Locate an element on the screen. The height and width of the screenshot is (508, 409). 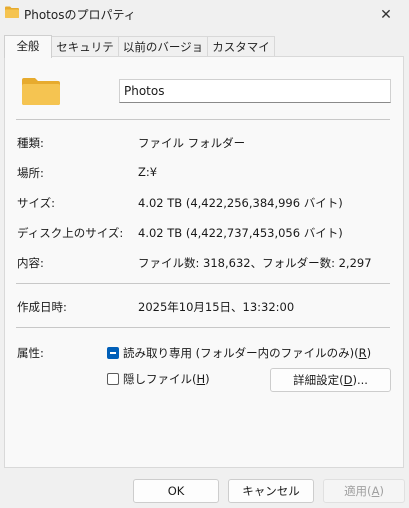
cancel-button: キャンセル is located at coordinates (271, 491).